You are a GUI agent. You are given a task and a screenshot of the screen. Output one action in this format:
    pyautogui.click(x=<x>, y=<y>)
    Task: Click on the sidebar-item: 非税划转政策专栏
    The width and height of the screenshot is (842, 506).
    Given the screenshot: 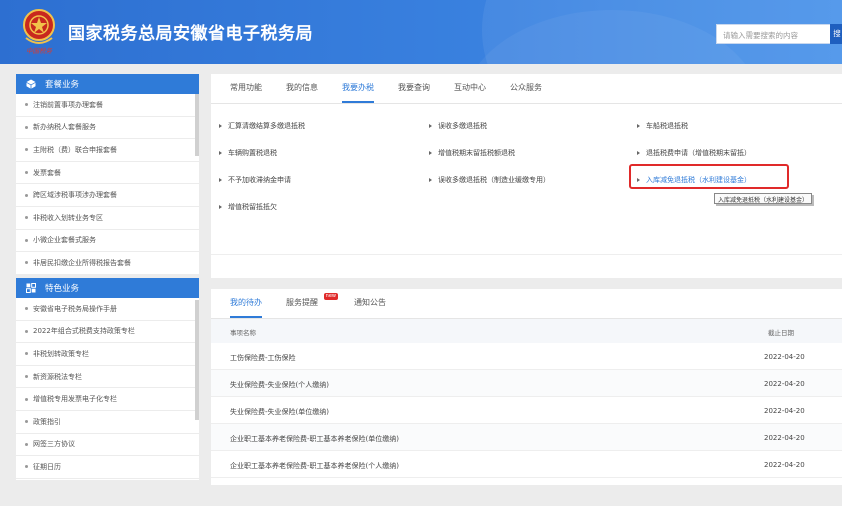 What is the action you would take?
    pyautogui.click(x=107, y=354)
    